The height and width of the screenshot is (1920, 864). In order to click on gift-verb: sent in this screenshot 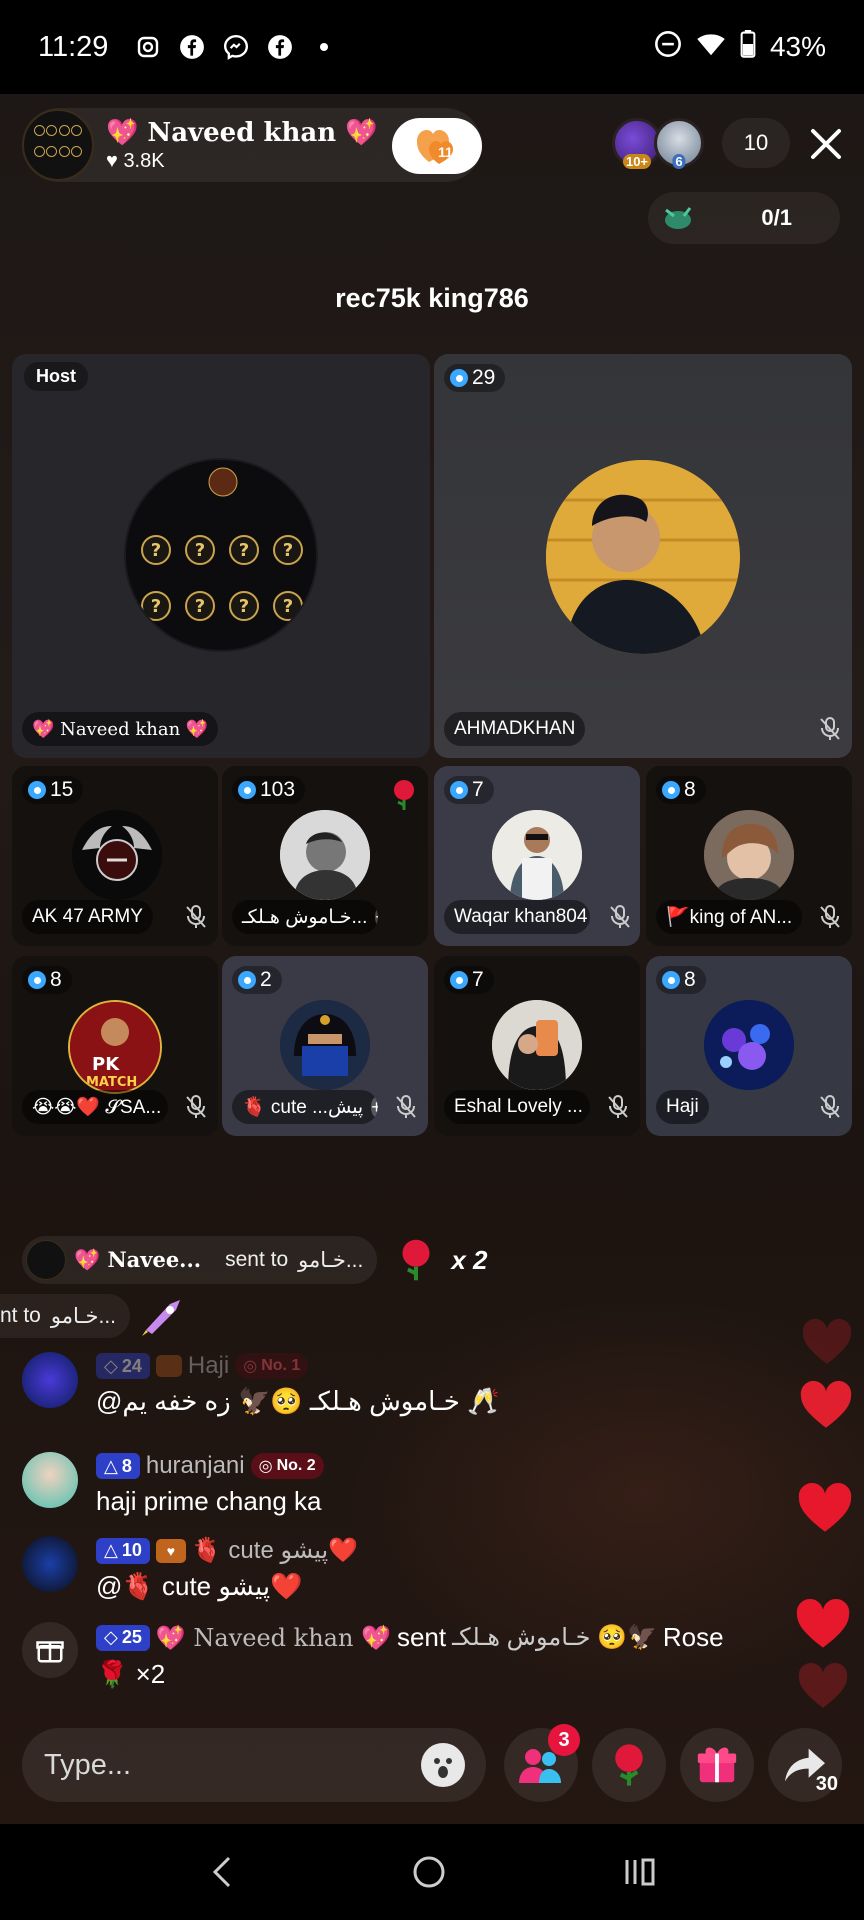, I will do `click(421, 1637)`.